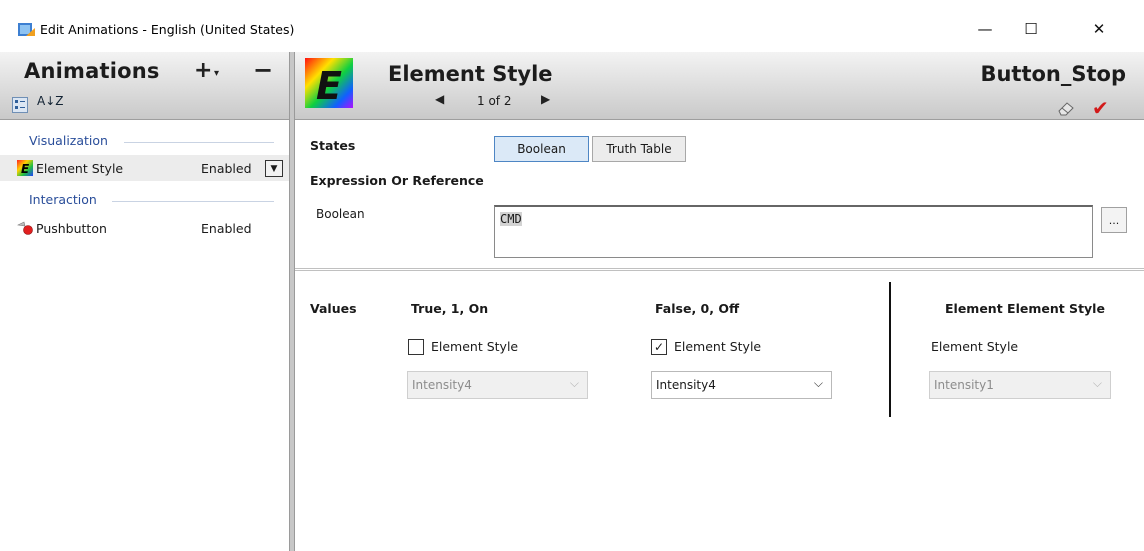 The image size is (1144, 551). I want to click on animation-header: E Element Style ◀ 1 of 2 ▶ Button_Stop ✔, so click(719, 86).